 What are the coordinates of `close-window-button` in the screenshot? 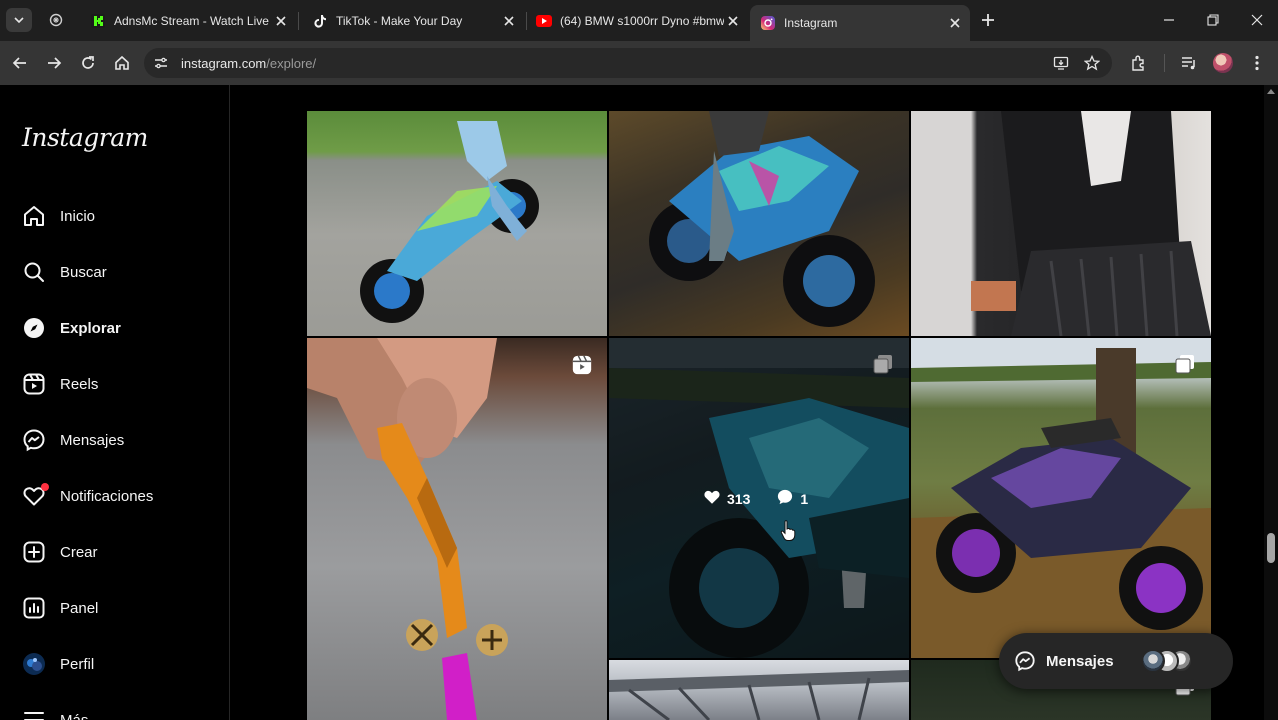 It's located at (1257, 20).